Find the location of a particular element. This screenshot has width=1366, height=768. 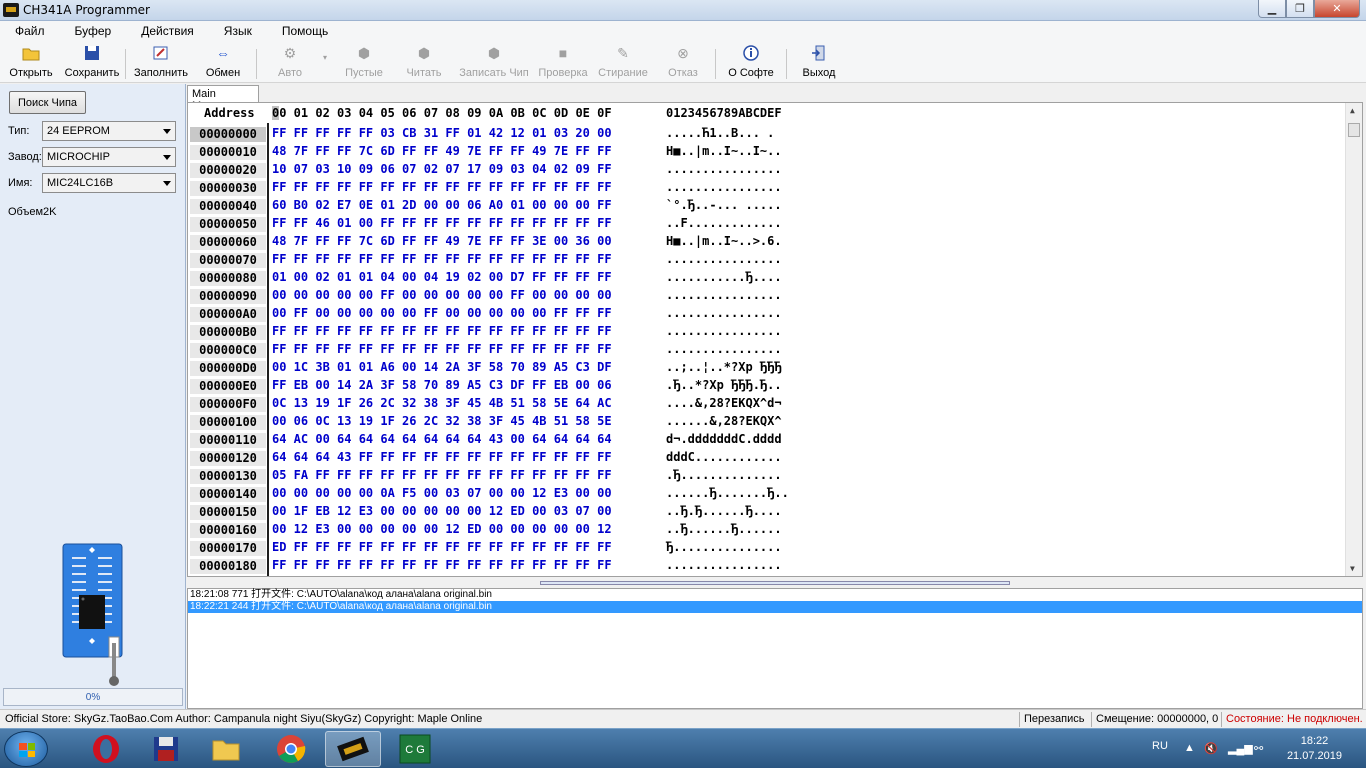

menu-language: Язык is located at coordinates (238, 31).